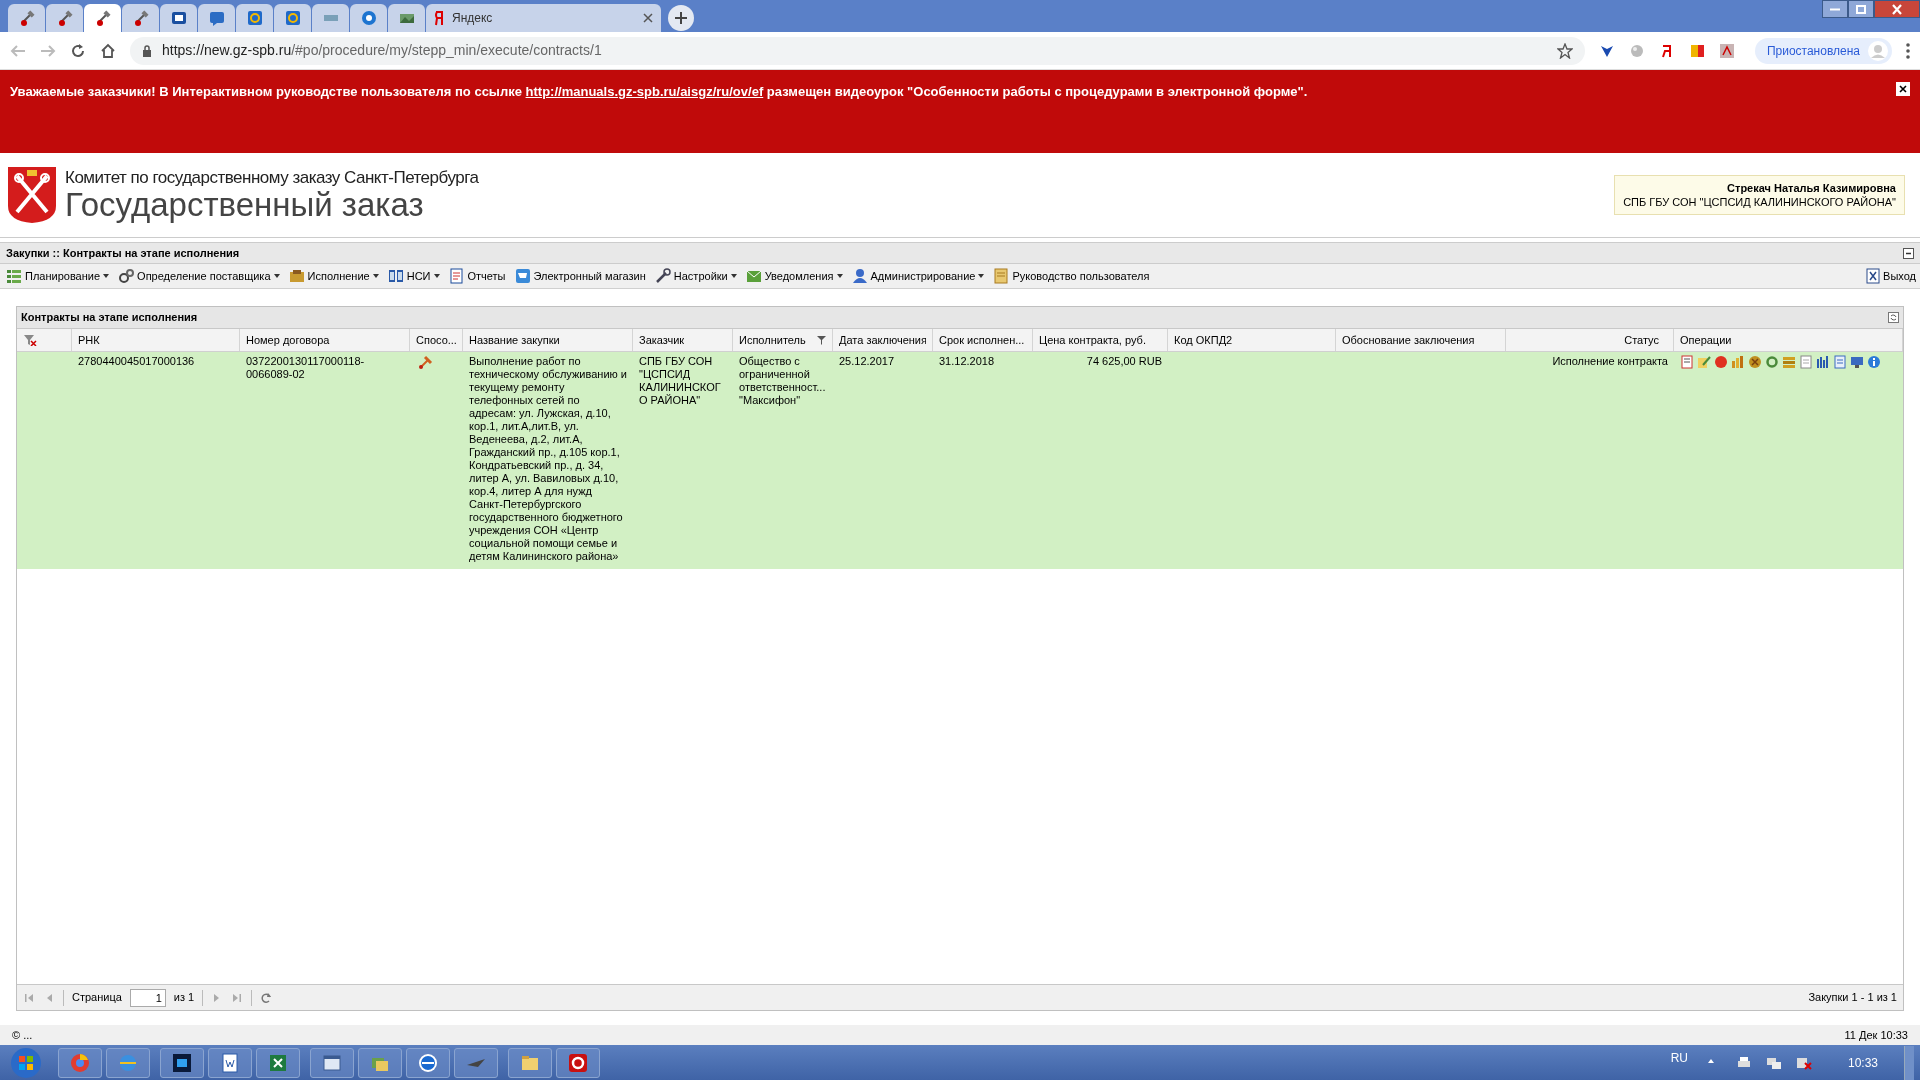 The image size is (1920, 1080). I want to click on page-input: 1, so click(147, 997).